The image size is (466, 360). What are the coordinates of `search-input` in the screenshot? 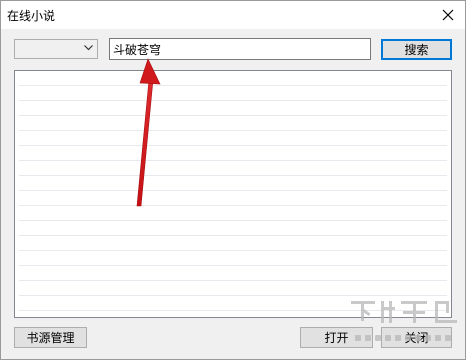 It's located at (240, 49).